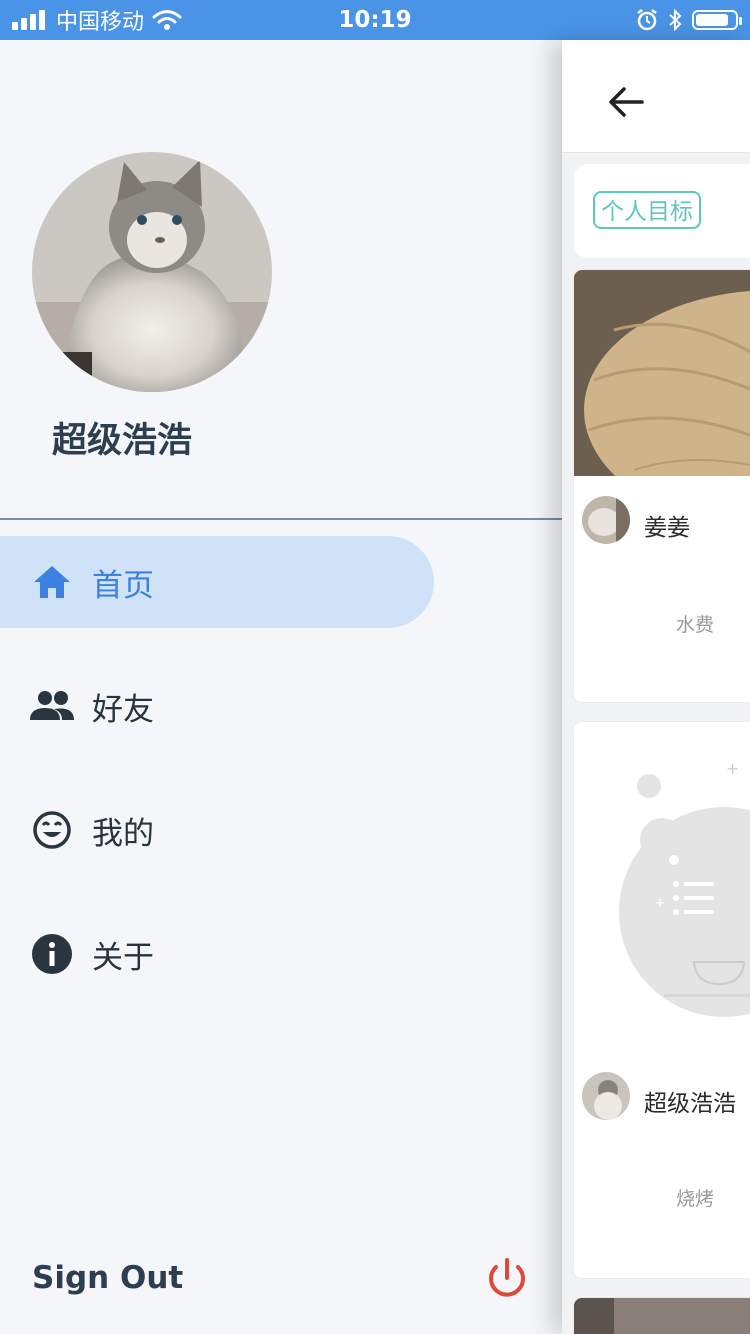 This screenshot has width=750, height=1334. What do you see at coordinates (647, 20) in the screenshot?
I see `alarm-icon` at bounding box center [647, 20].